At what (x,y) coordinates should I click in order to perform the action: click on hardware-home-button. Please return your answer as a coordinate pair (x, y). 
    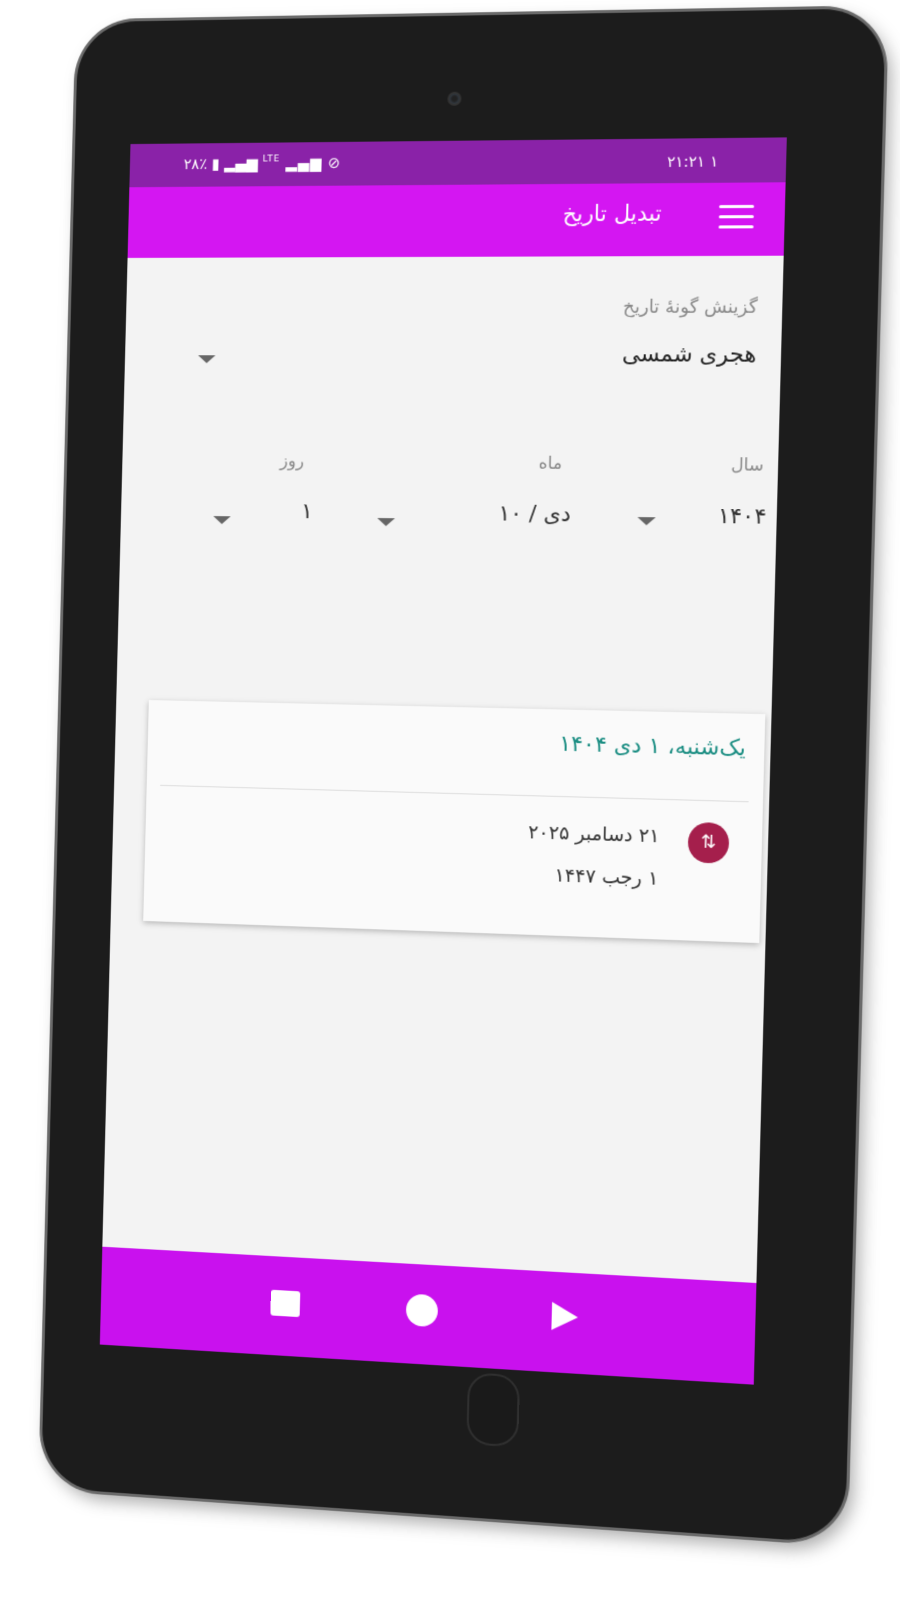
    Looking at the image, I should click on (493, 1410).